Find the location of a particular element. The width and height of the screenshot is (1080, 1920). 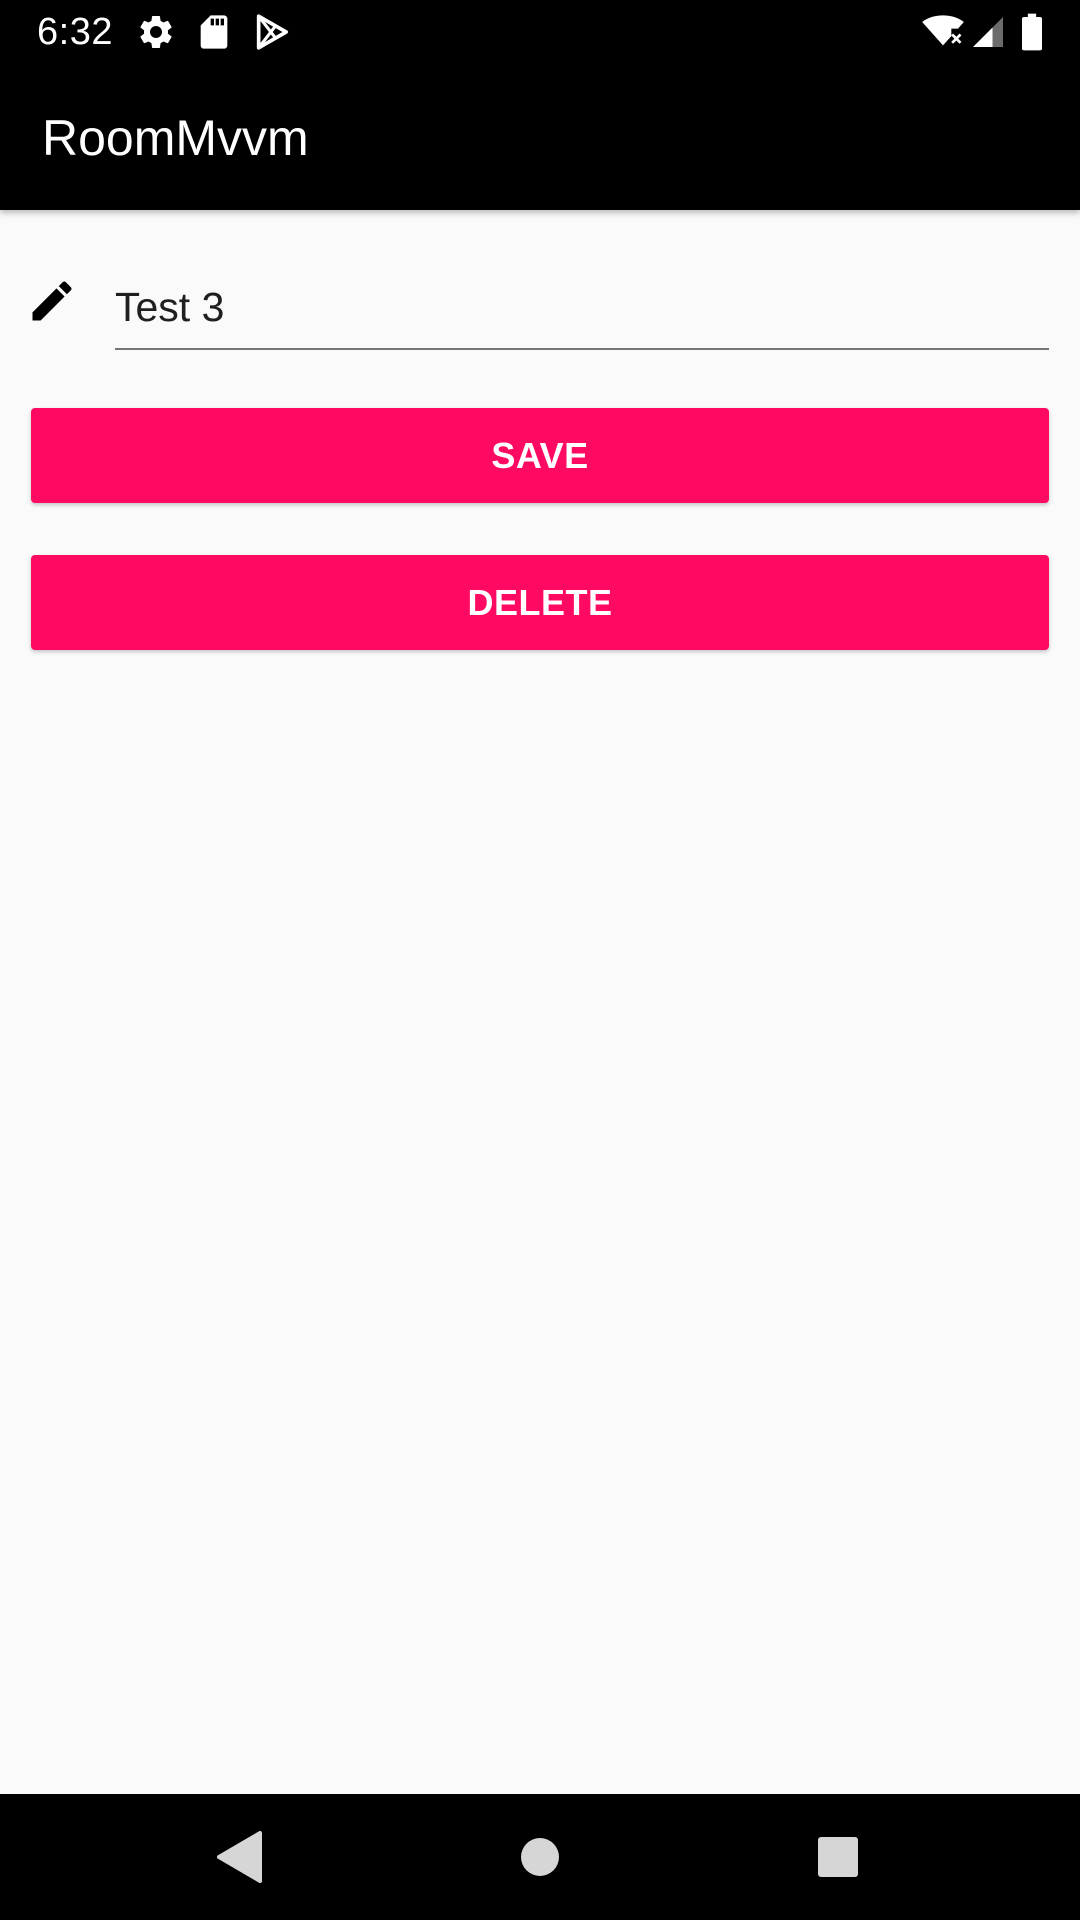

edit-row is located at coordinates (540, 310).